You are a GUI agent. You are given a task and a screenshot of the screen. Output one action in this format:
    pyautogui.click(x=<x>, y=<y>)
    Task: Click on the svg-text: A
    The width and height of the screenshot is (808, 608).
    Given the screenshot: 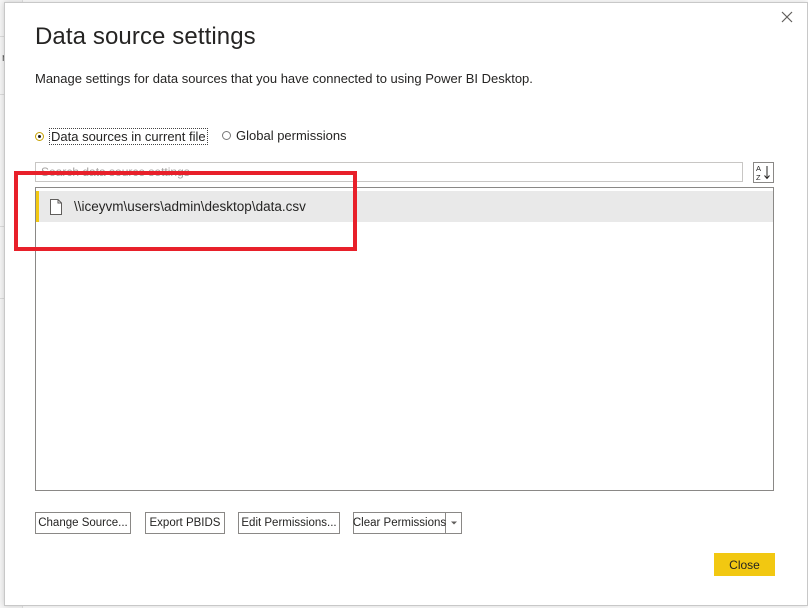 What is the action you would take?
    pyautogui.click(x=758, y=168)
    